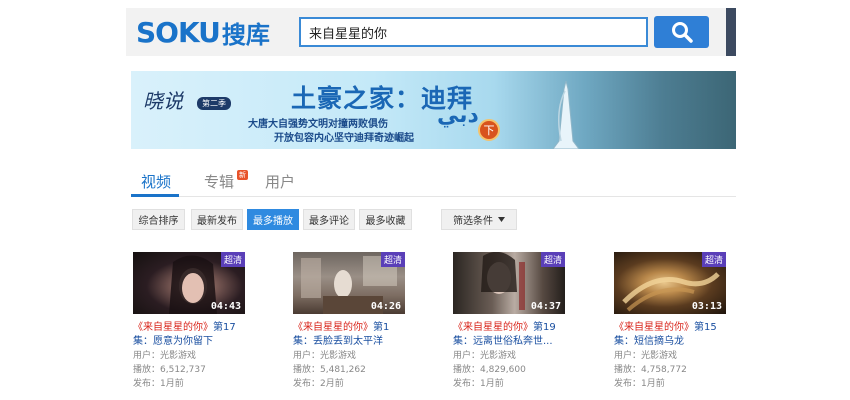 The width and height of the screenshot is (850, 400). Describe the element at coordinates (329, 219) in the screenshot. I see `sort-most-comments-button: 最多评论` at that location.